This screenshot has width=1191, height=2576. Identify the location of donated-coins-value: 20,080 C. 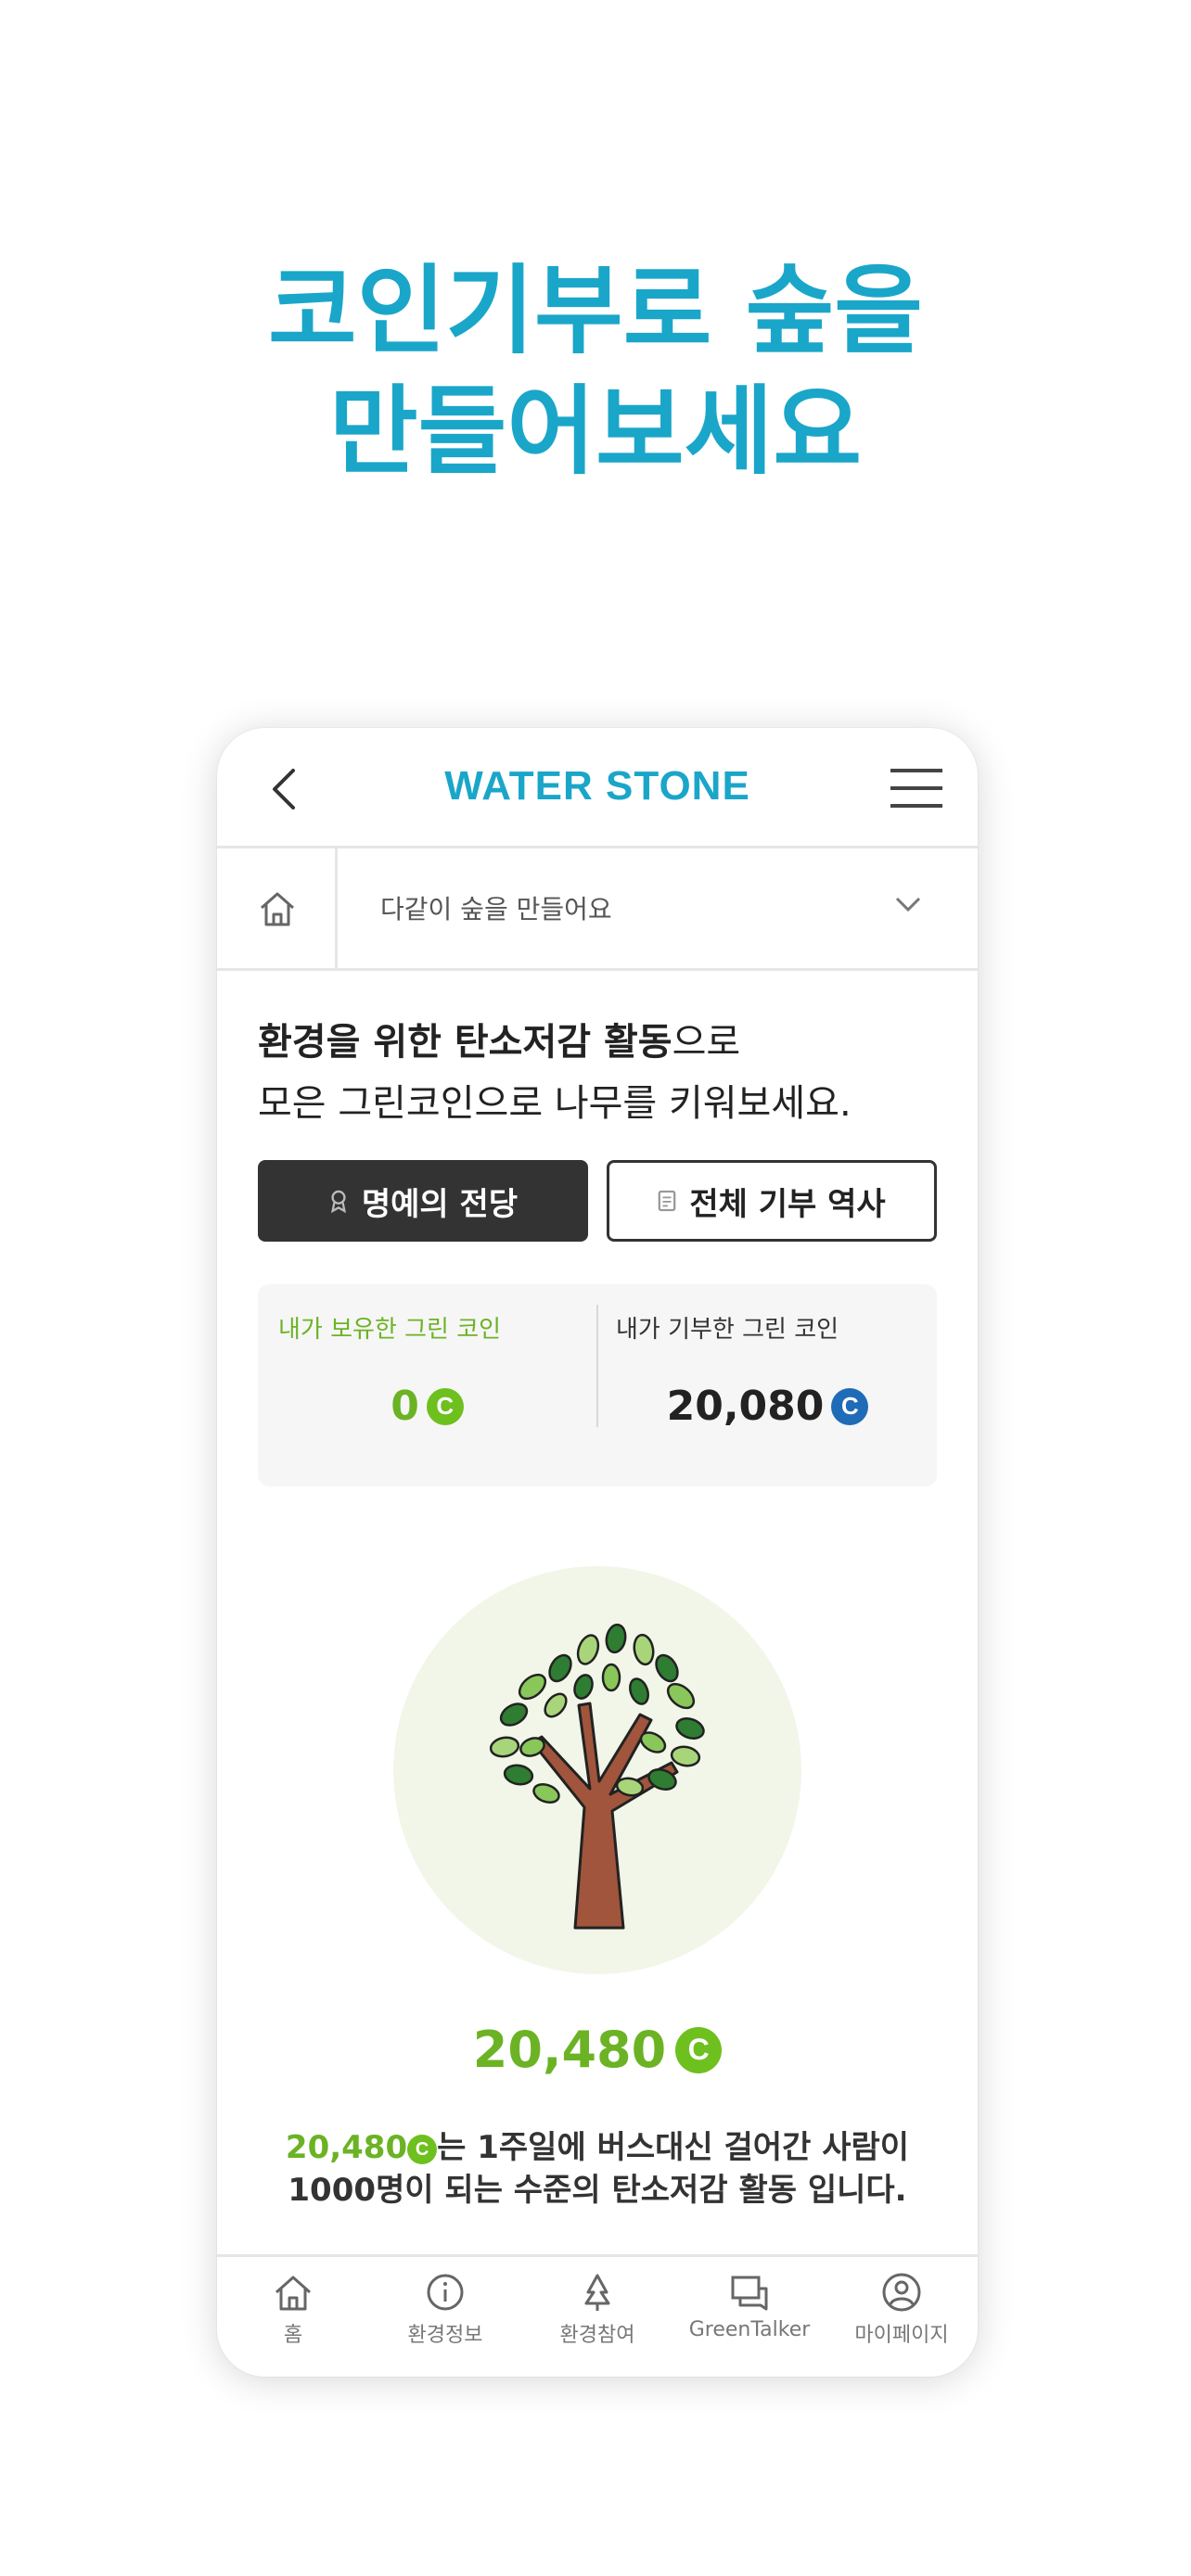
(767, 1406).